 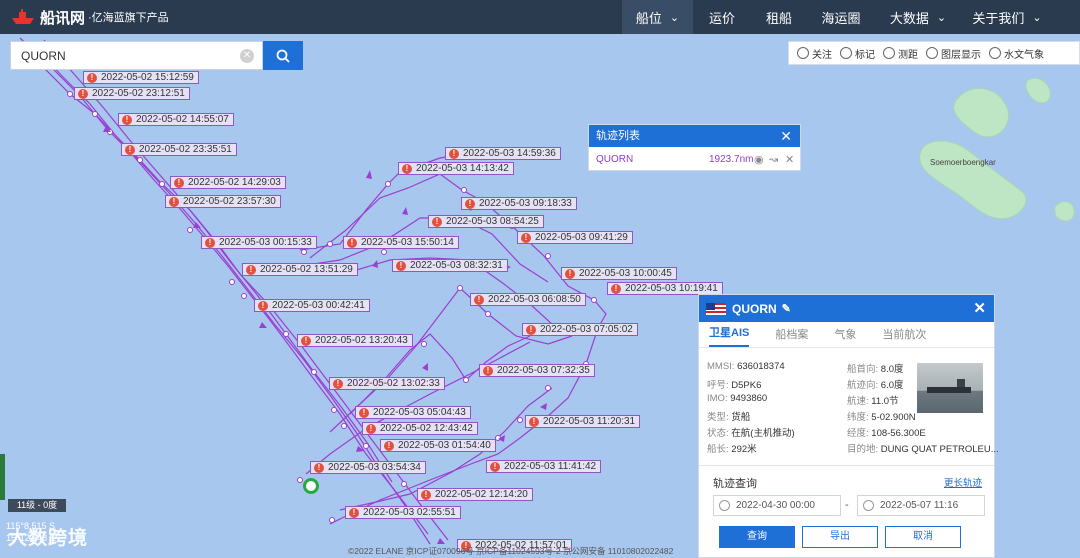 What do you see at coordinates (176, 119) in the screenshot?
I see `track-time-label: ! 2022-05-02 14:55:07` at bounding box center [176, 119].